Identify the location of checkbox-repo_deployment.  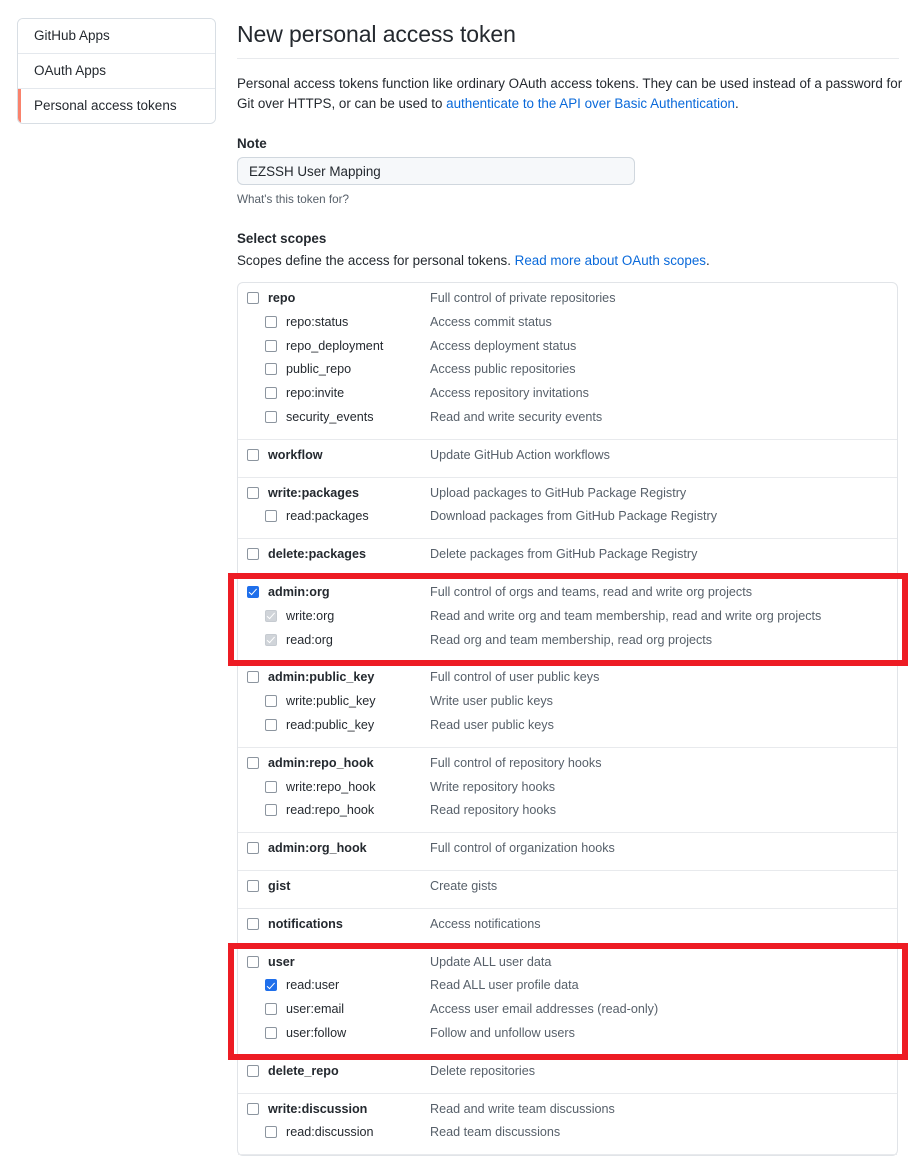
(271, 345).